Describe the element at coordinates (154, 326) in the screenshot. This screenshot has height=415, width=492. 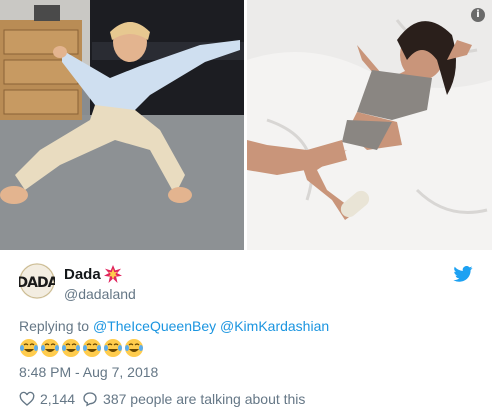
I see `mention-link-theicequeenbey: @TheIceQueenBey` at that location.